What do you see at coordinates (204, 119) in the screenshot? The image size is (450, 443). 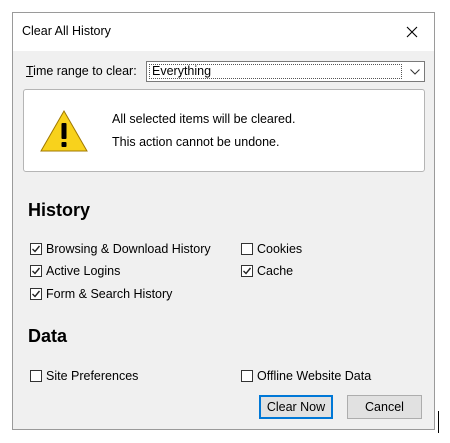 I see `warning-text-line-1: All selected items will be cleared.` at bounding box center [204, 119].